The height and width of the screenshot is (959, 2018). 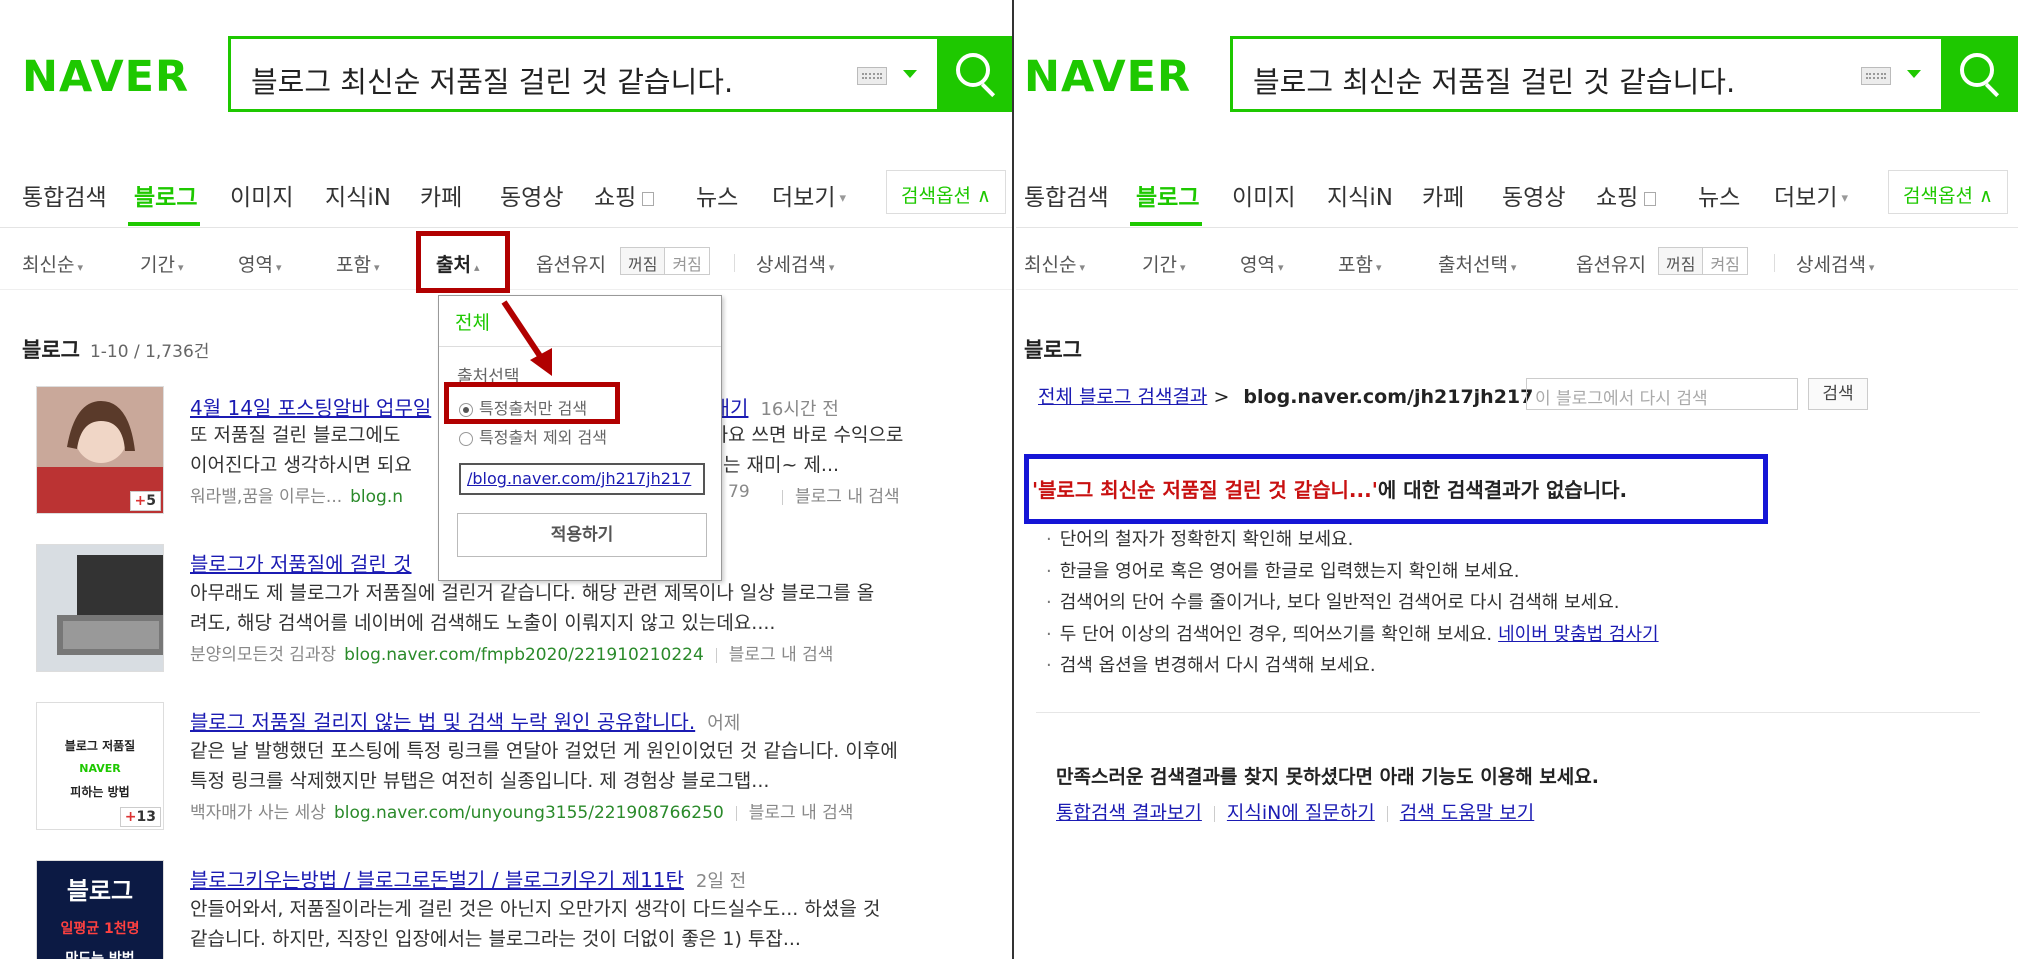 I want to click on result-title: 블로그 저품질 걸리지 않는 법 및 검색 누락 원인 공유합니다. 어제, so click(x=465, y=720).